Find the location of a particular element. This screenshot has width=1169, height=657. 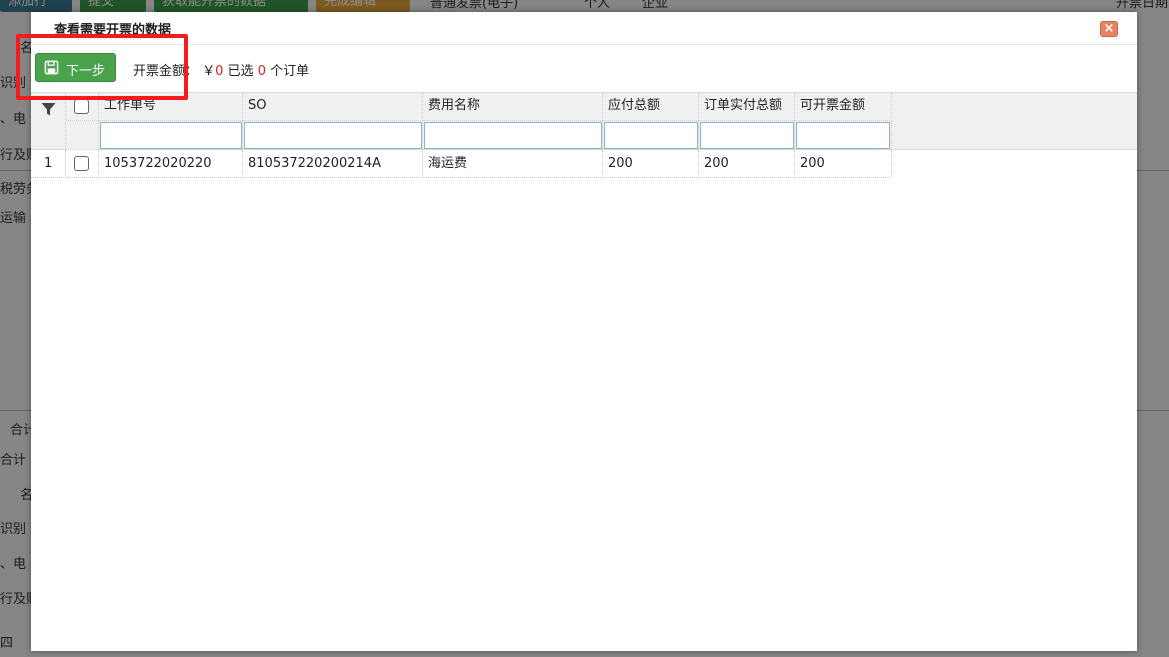

cell-invoiceable: 200 is located at coordinates (843, 164).